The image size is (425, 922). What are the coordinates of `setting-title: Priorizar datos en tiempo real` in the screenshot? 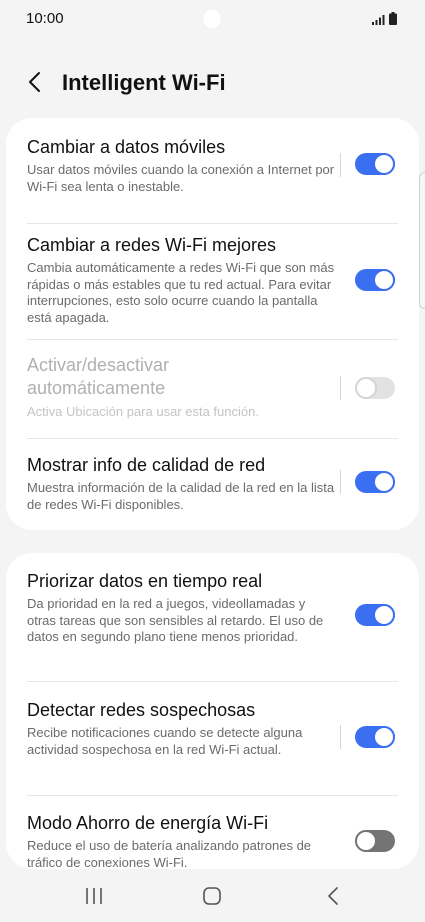 It's located at (145, 581).